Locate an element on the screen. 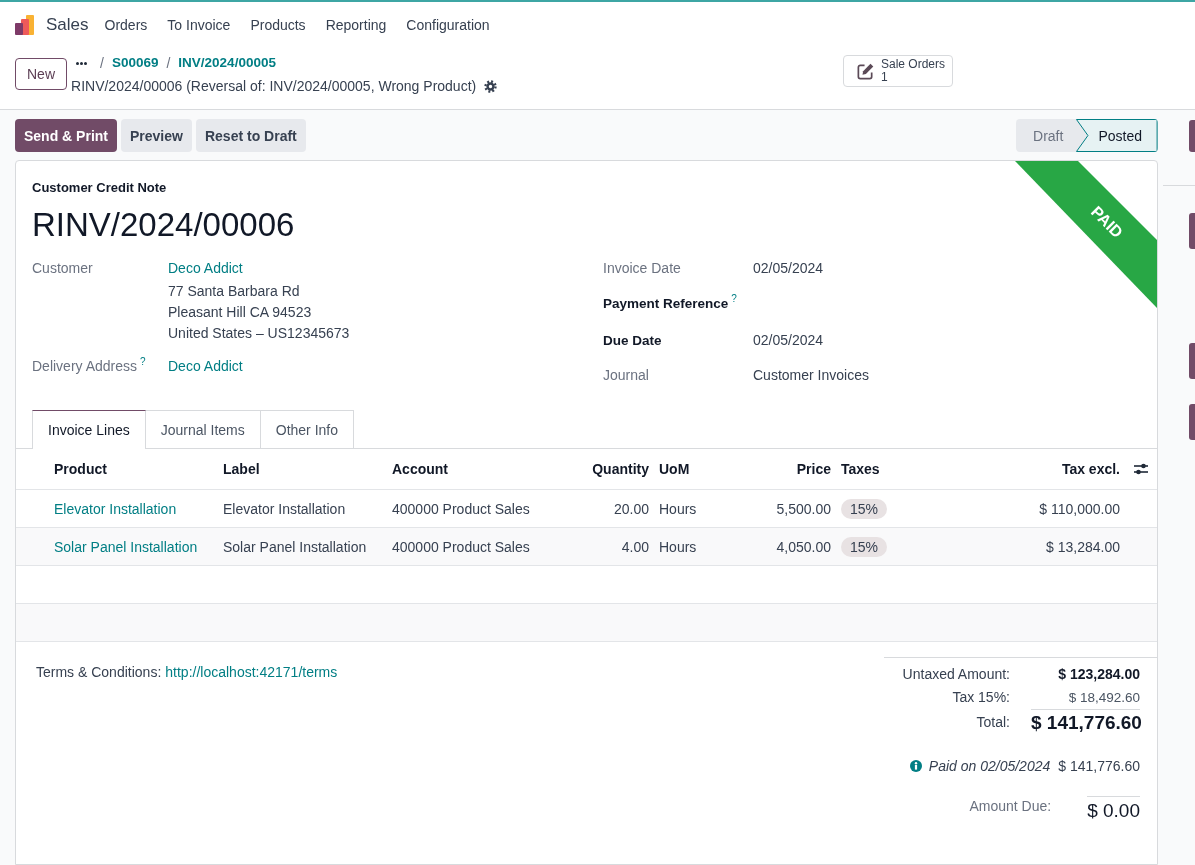 The image size is (1195, 865). table-cell: Solar Panel Installation is located at coordinates (295, 546).